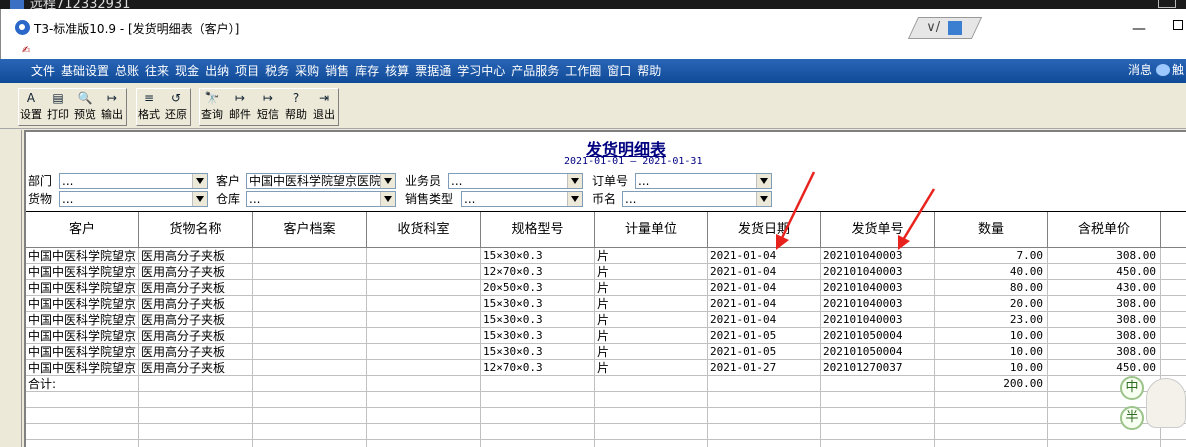 The height and width of the screenshot is (447, 1186). Describe the element at coordinates (321, 181) in the screenshot. I see `customer-select: 中国中医科学院望京医院` at that location.